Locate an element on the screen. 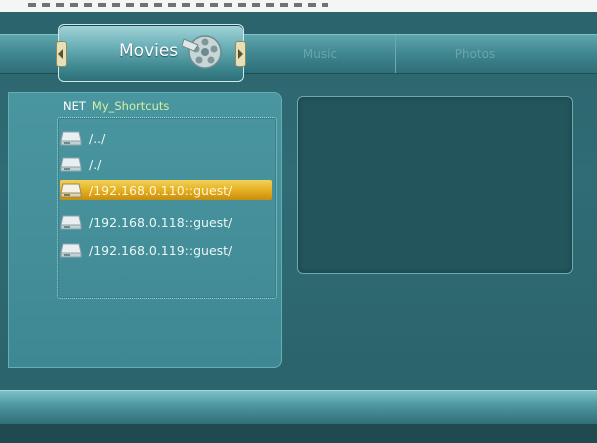 This screenshot has width=597, height=443. tab-music-label: Music is located at coordinates (320, 54).